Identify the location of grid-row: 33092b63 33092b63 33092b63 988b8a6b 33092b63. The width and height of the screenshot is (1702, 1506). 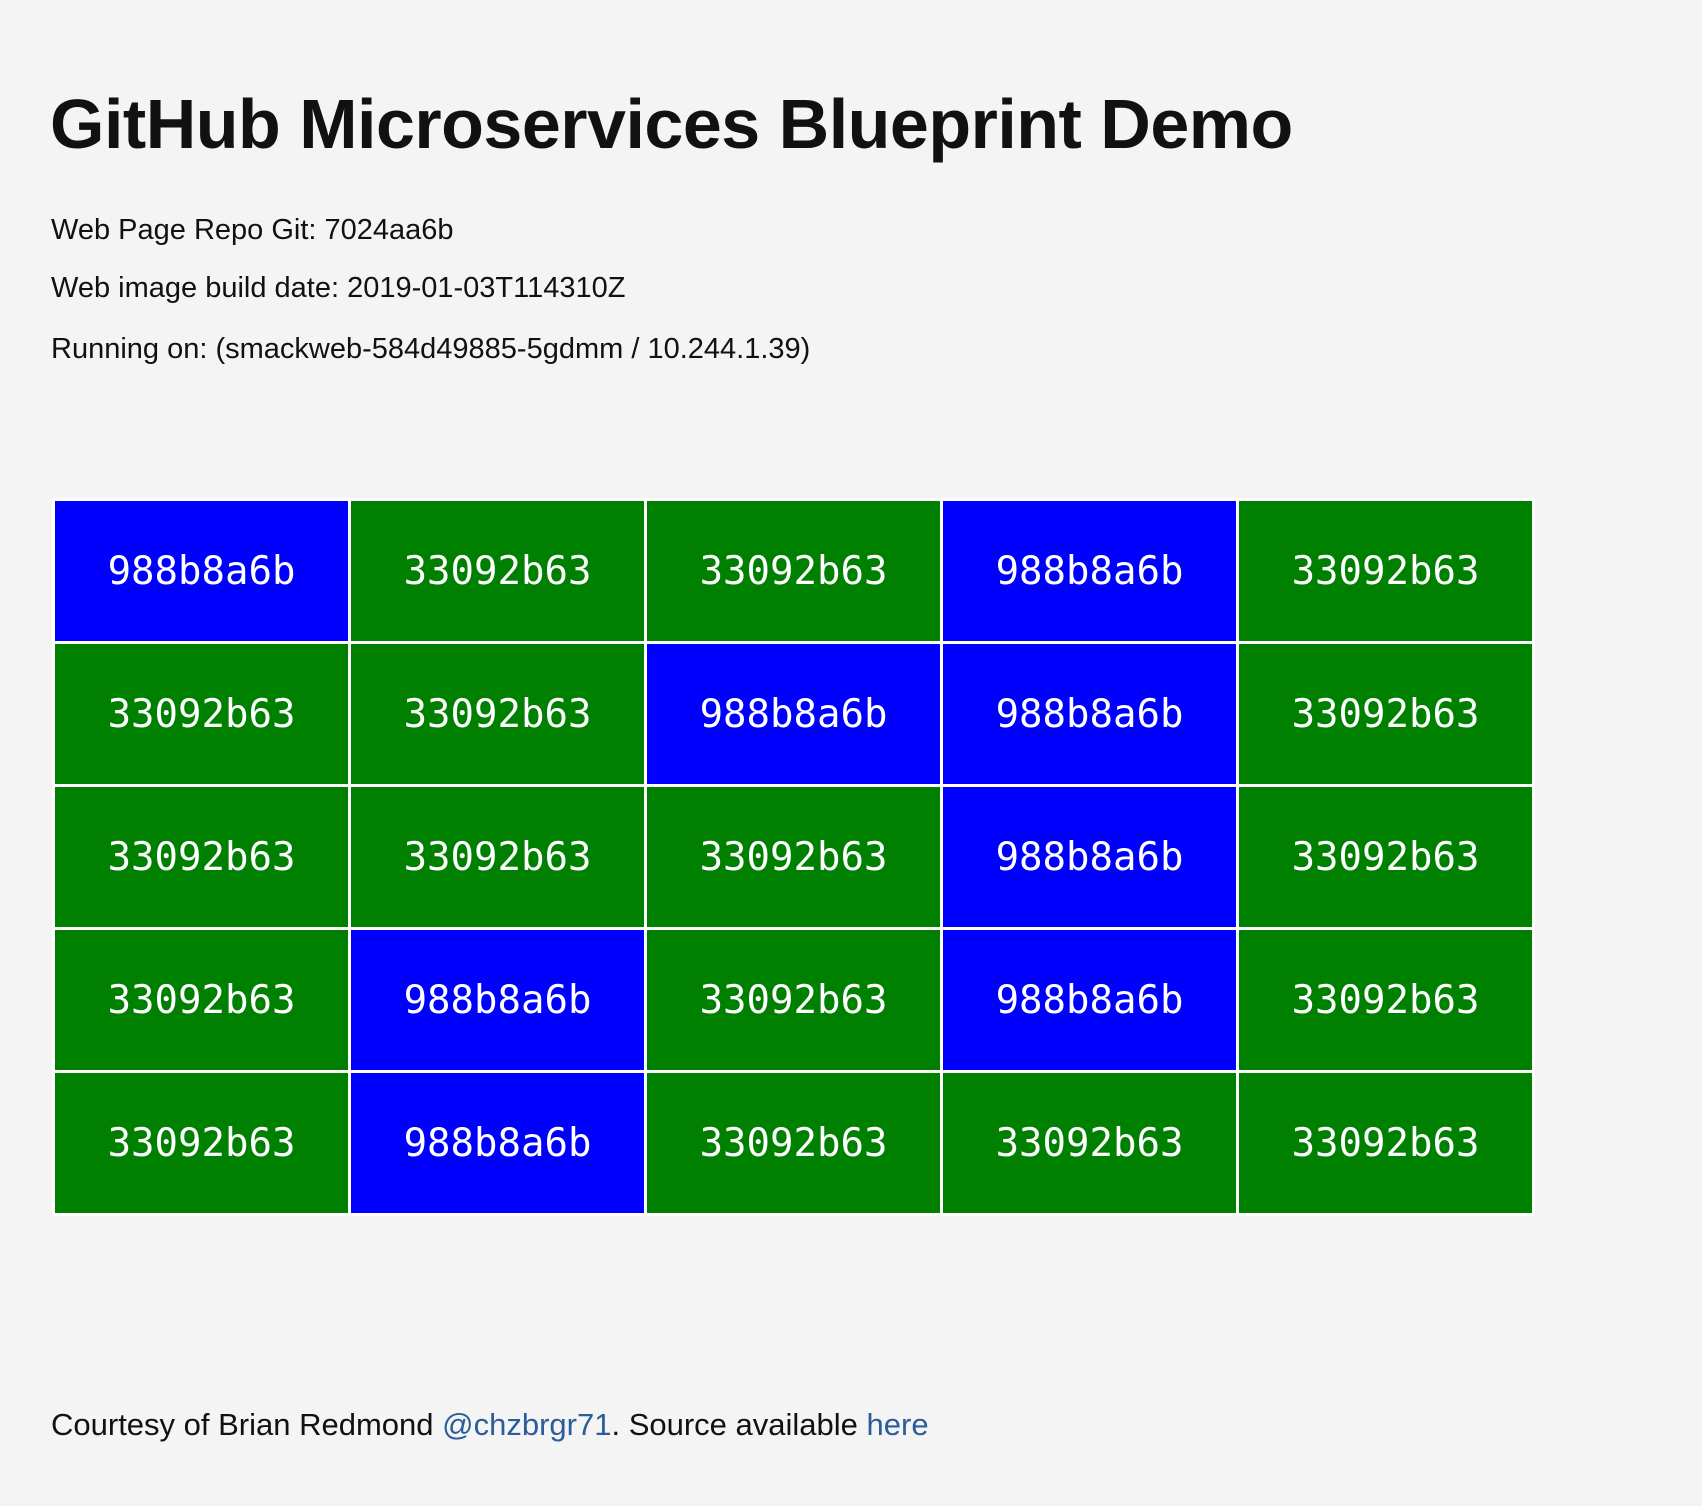
(793, 857).